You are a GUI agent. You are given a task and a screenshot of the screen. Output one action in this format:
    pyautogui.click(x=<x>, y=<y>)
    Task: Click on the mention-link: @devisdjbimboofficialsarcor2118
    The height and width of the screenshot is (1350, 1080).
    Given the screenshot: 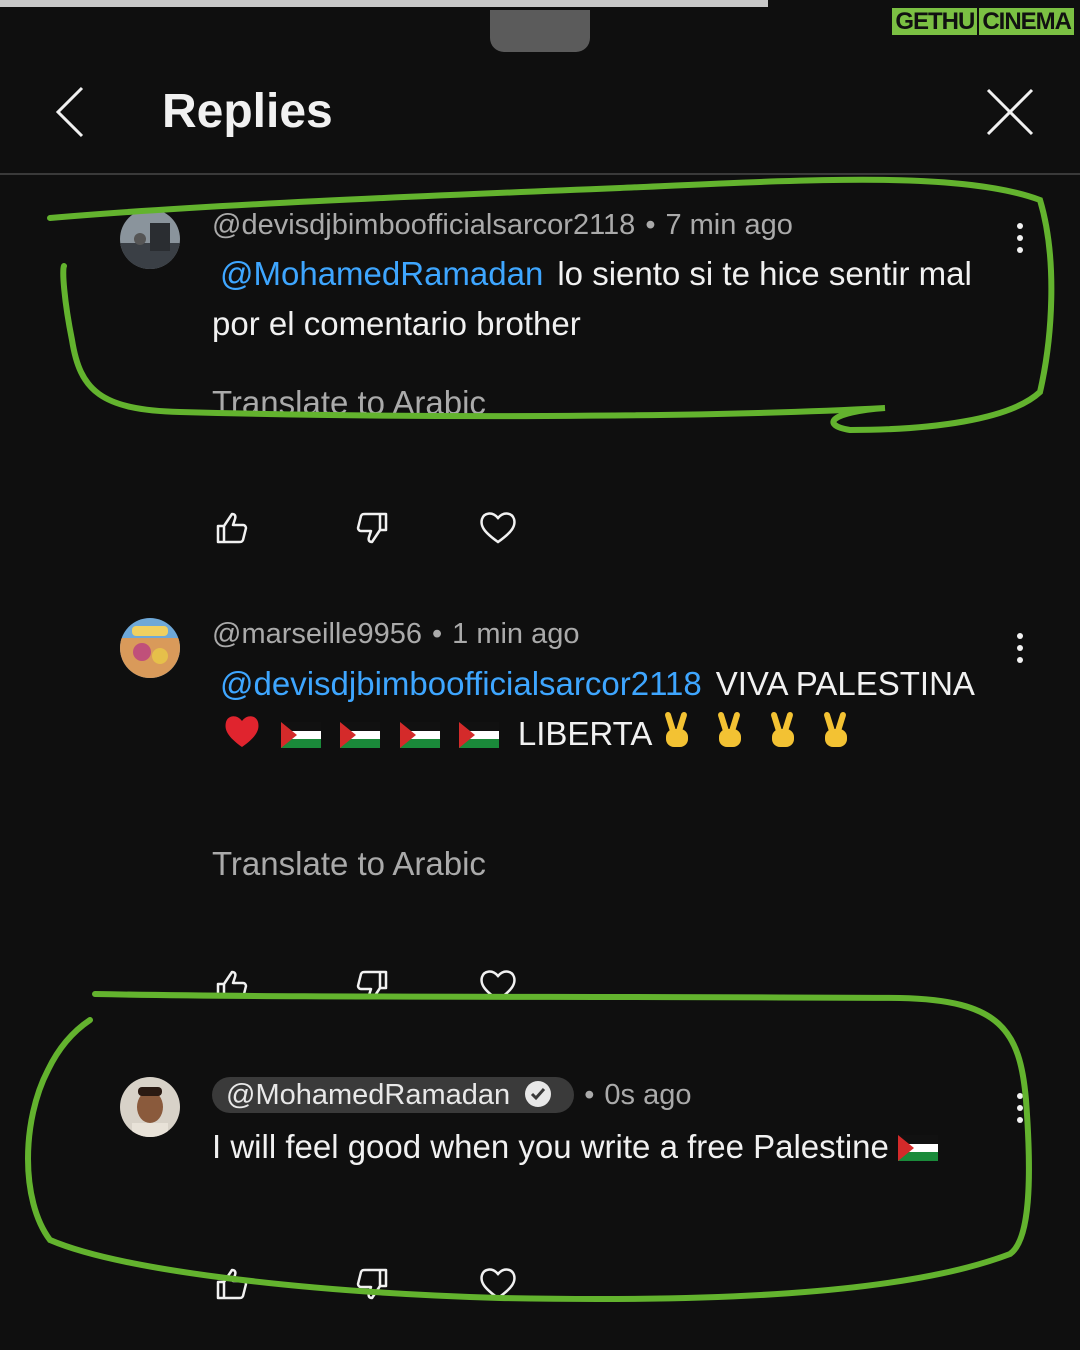 What is the action you would take?
    pyautogui.click(x=461, y=683)
    